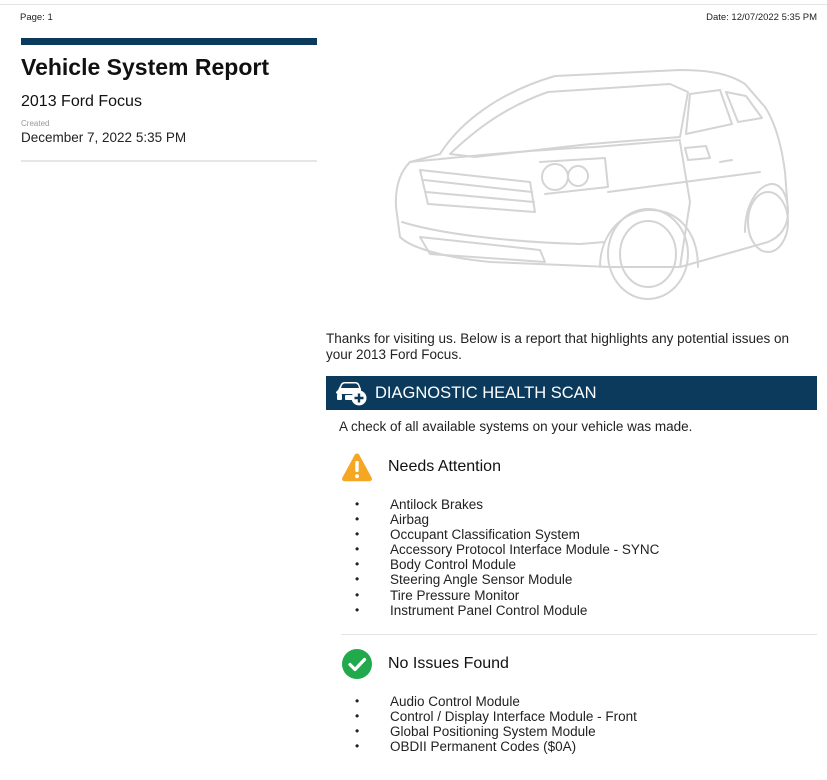 The image size is (827, 780). I want to click on list-item: • Global Positioning System Module, so click(496, 731).